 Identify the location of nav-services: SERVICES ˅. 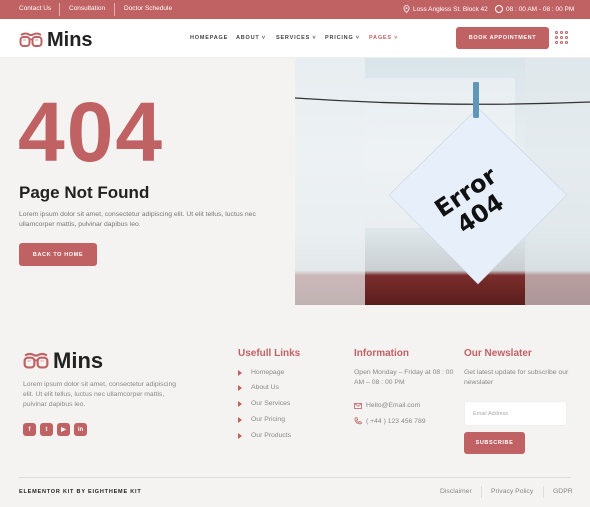
(296, 38).